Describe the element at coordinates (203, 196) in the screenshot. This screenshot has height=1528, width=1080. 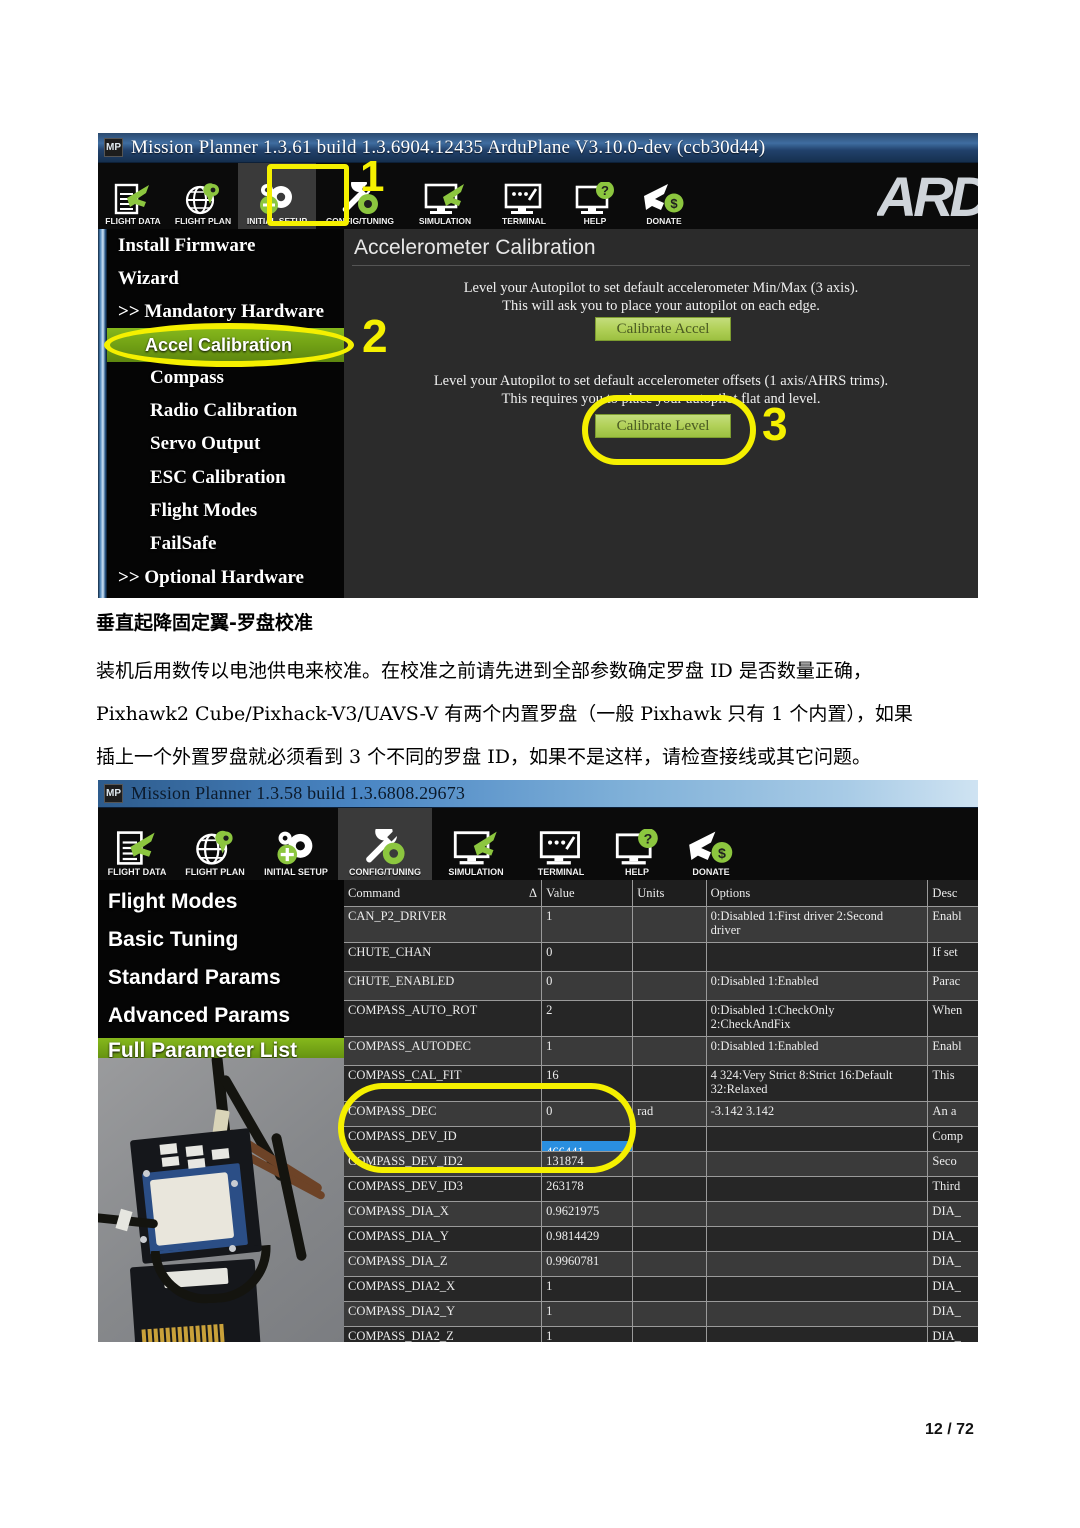
I see `toolbar-button-flight-plan: FLIGHT PLAN` at that location.